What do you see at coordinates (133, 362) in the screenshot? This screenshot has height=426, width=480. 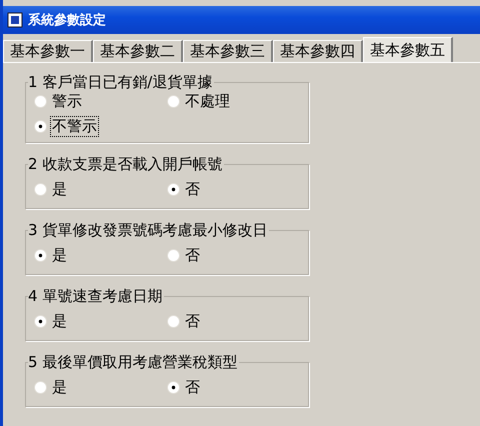 I see `group-title: 5 最後單價取用考慮營業稅類型` at bounding box center [133, 362].